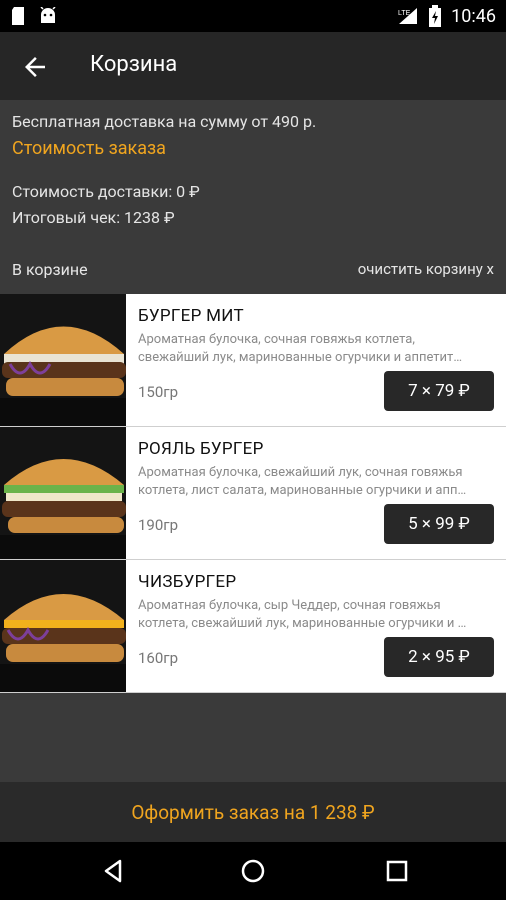 The height and width of the screenshot is (900, 506). Describe the element at coordinates (50, 269) in the screenshot. I see `cart-heading: В корзине` at that location.